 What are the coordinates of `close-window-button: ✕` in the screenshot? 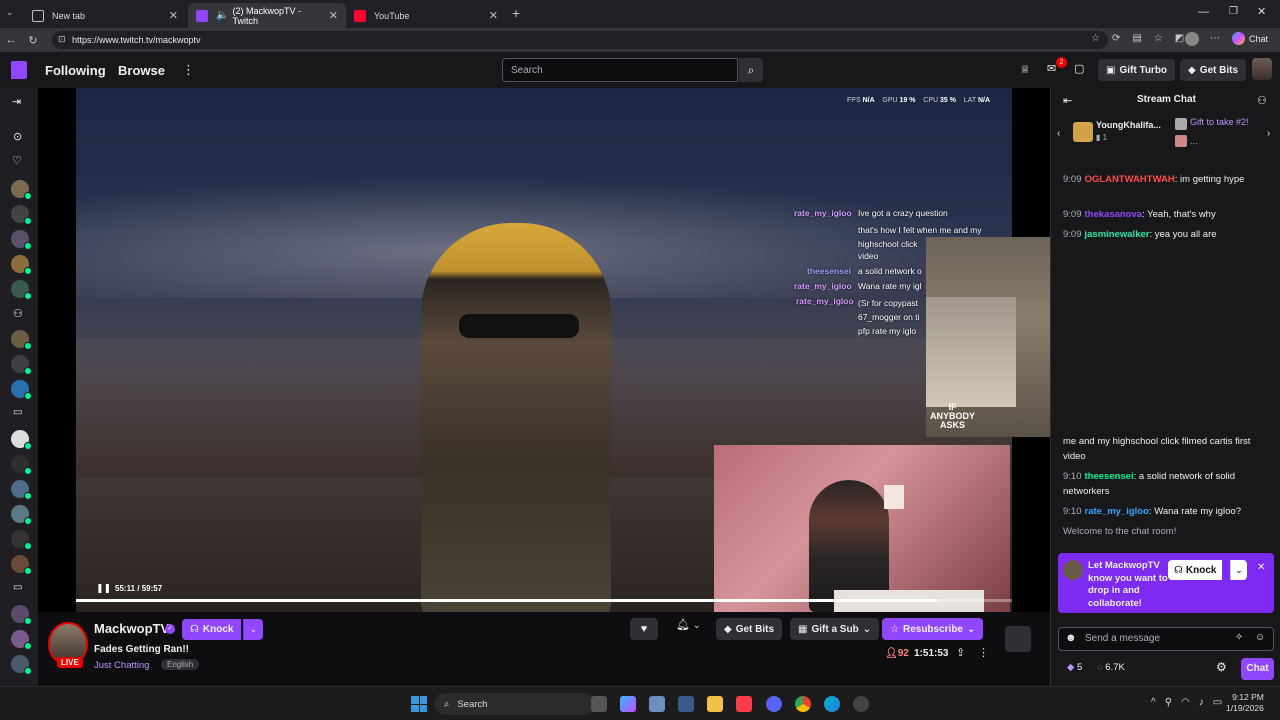 It's located at (1261, 11).